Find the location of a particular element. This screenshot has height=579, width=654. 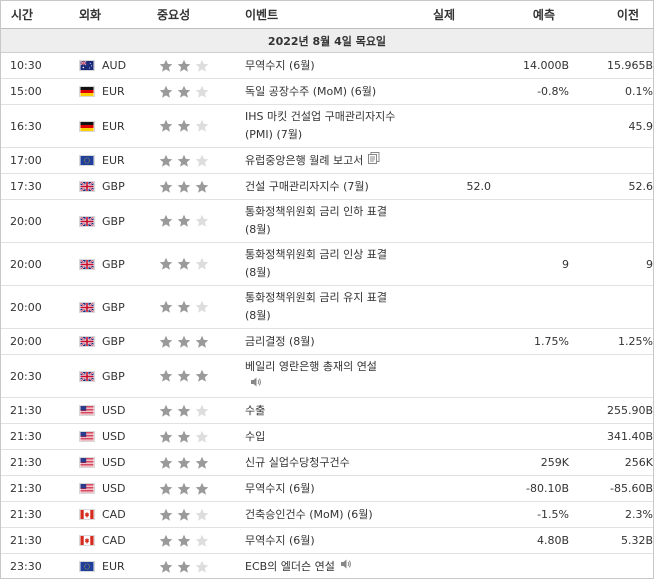

event-name: 통화정책위원회 금리 유지 표결 is located at coordinates (316, 297).